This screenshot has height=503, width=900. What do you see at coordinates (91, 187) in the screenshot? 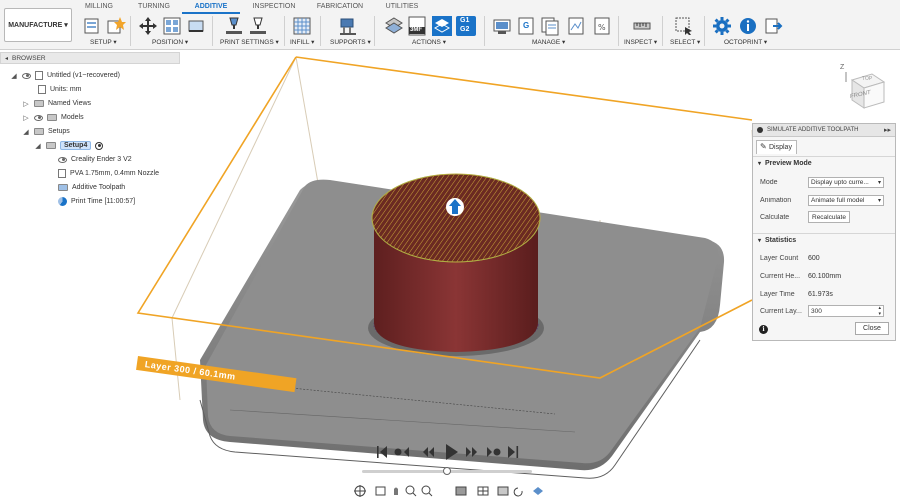
I see `tree-additive-toolpath: Additive Toolpath` at bounding box center [91, 187].